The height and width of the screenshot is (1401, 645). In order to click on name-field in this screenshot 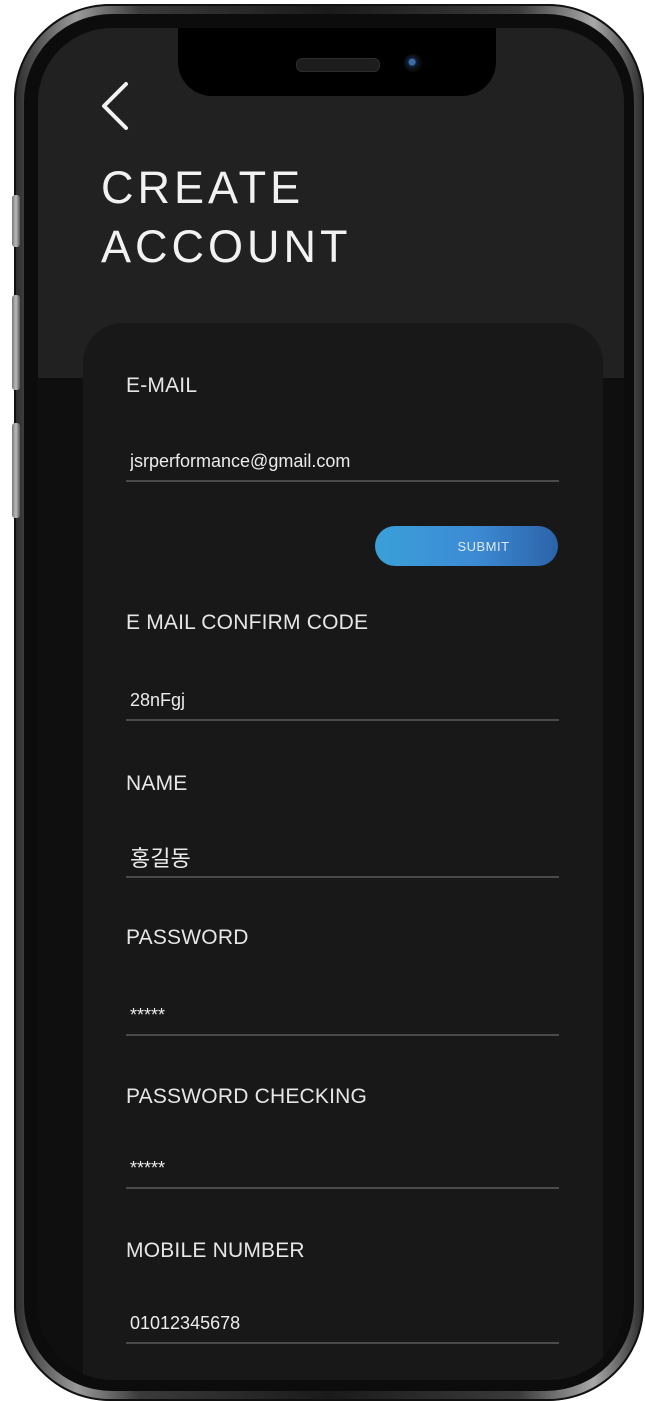, I will do `click(342, 858)`.